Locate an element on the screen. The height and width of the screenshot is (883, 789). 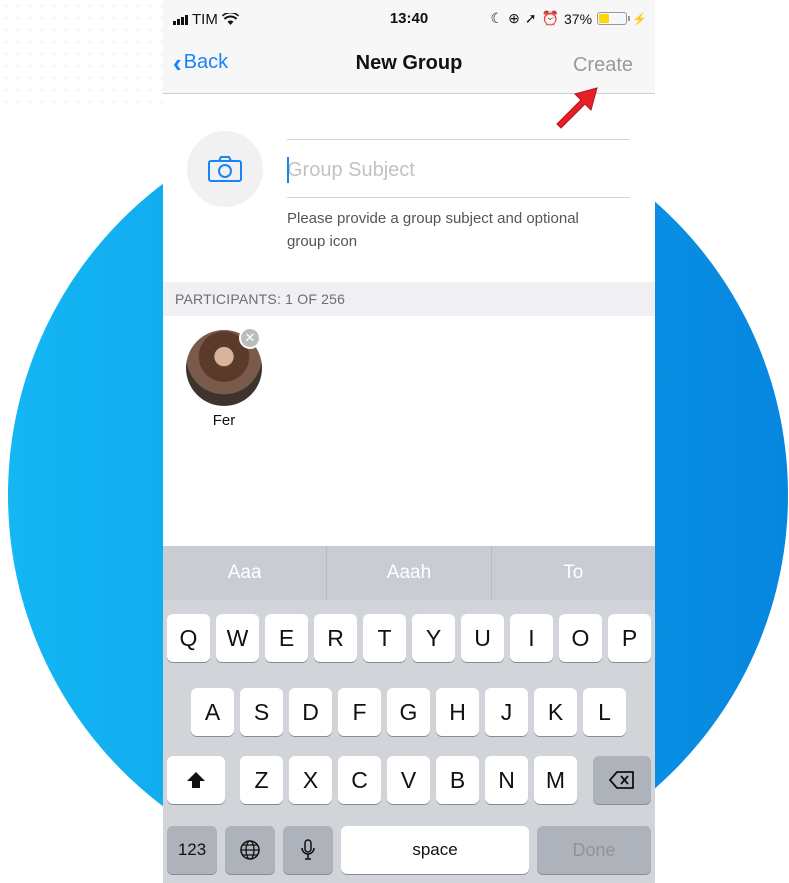
key-v: V is located at coordinates (408, 780).